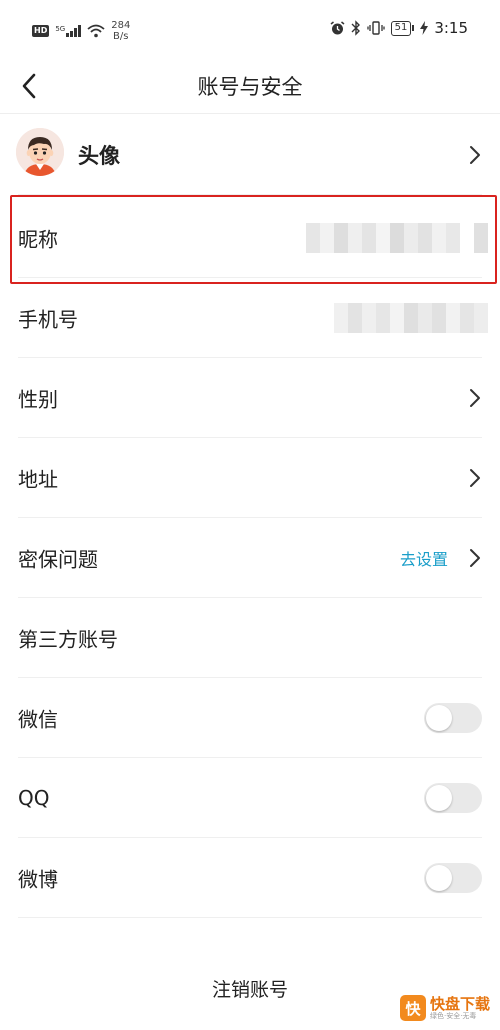 Image resolution: width=500 pixels, height=1030 pixels. Describe the element at coordinates (250, 29) in the screenshot. I see `status-bar: HD 5G 284 B/s 51 3:15` at that location.